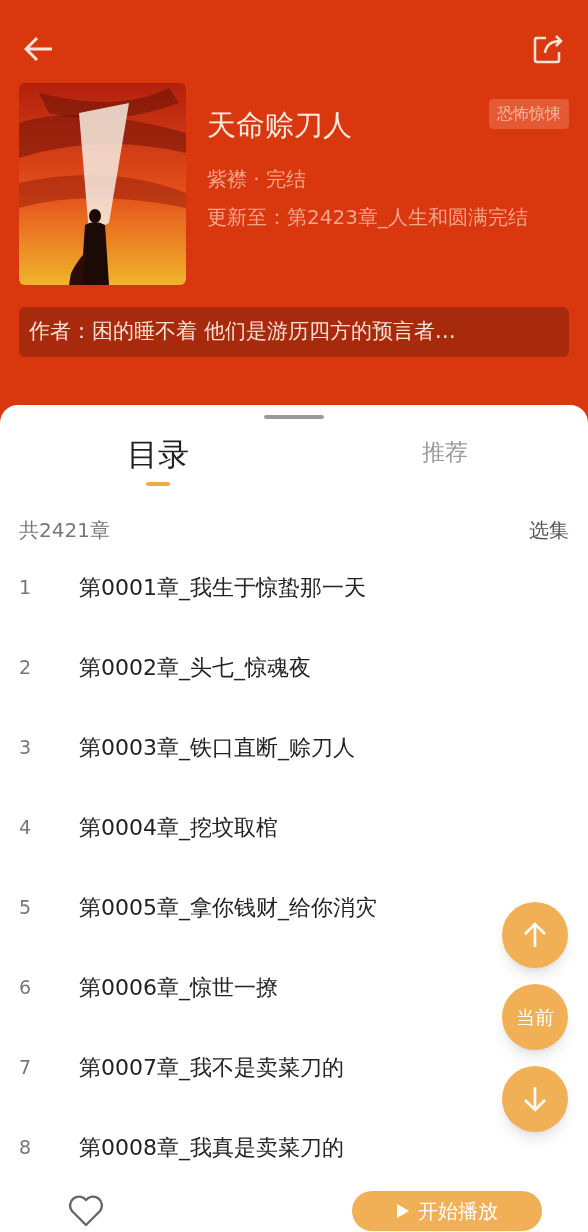  I want to click on chapter-title: 第0003章_铁口直断_赊刀人, so click(217, 748).